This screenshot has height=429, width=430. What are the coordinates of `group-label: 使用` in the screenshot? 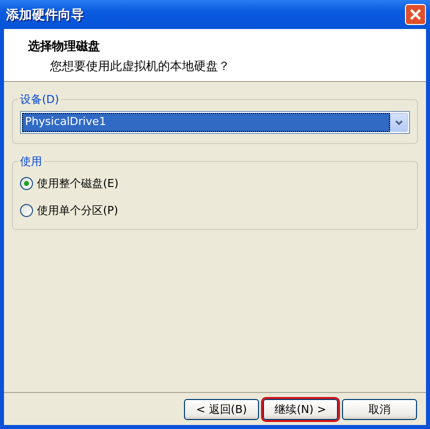 It's located at (31, 161).